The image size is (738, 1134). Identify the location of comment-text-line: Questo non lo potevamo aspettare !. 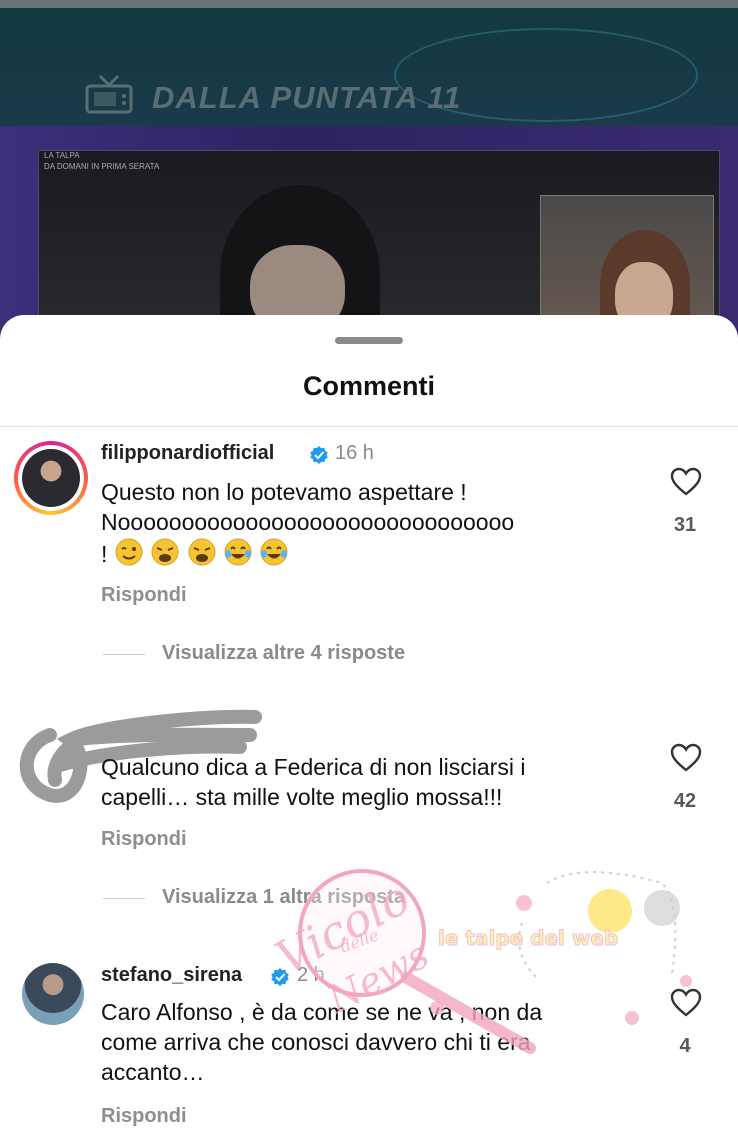
(284, 492).